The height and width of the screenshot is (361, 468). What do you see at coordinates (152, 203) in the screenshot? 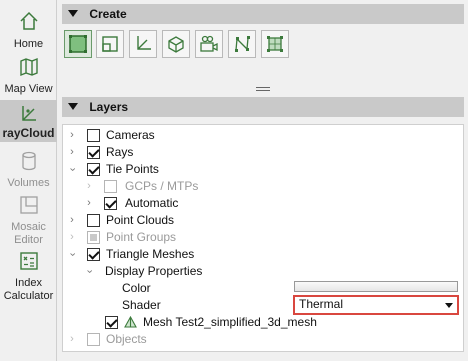
I see `tree-label-automatic: Automatic` at bounding box center [152, 203].